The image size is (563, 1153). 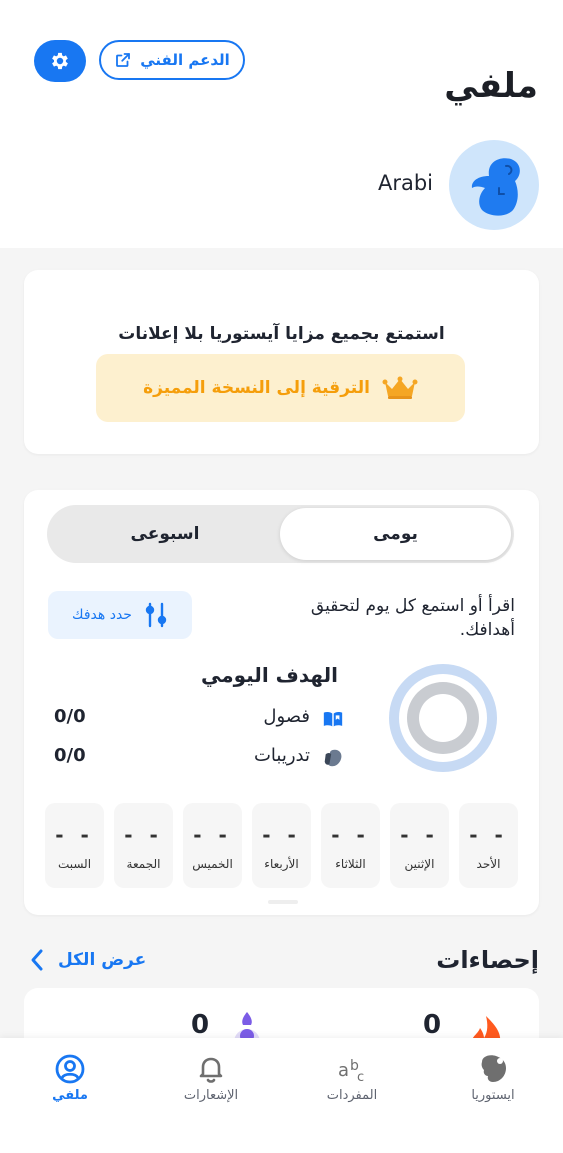 I want to click on gear-icon, so click(x=60, y=61).